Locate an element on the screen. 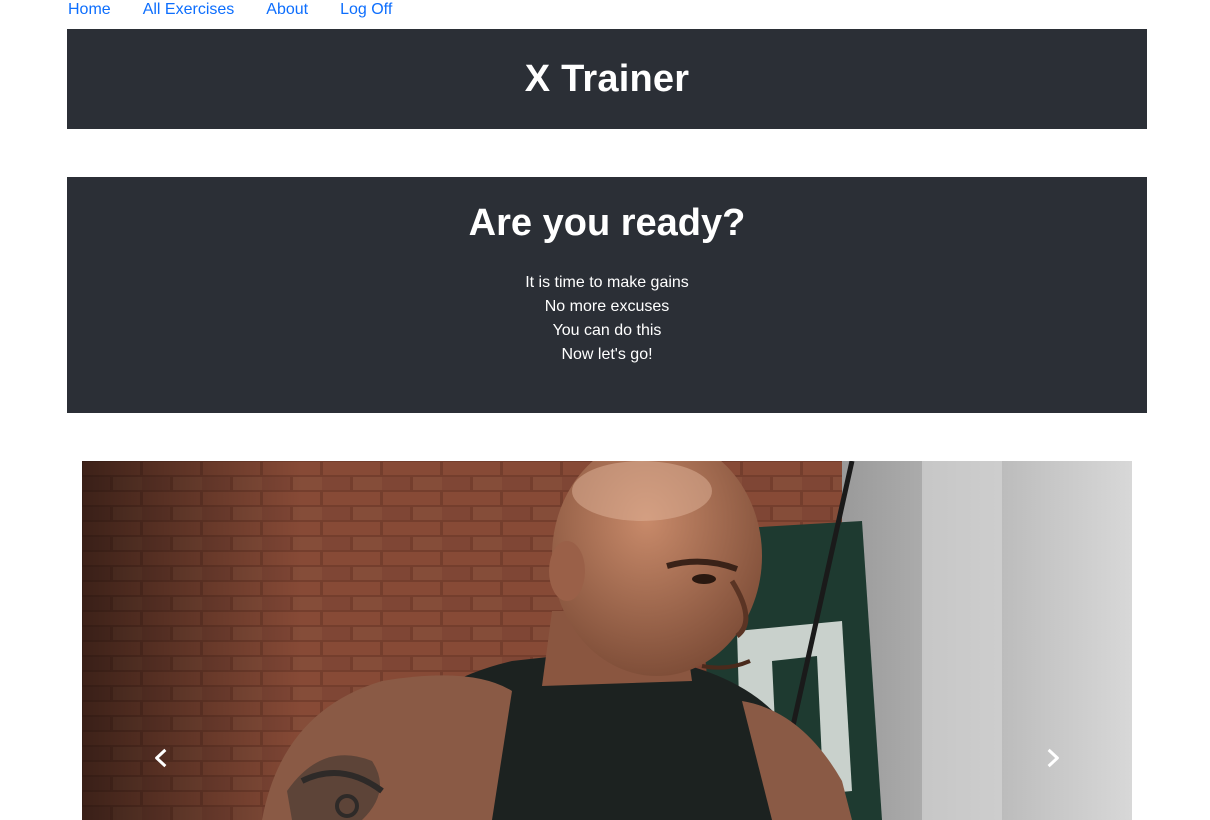 Image resolution: width=1210 pixels, height=820 pixels. hero-heading: Are you ready? is located at coordinates (607, 223).